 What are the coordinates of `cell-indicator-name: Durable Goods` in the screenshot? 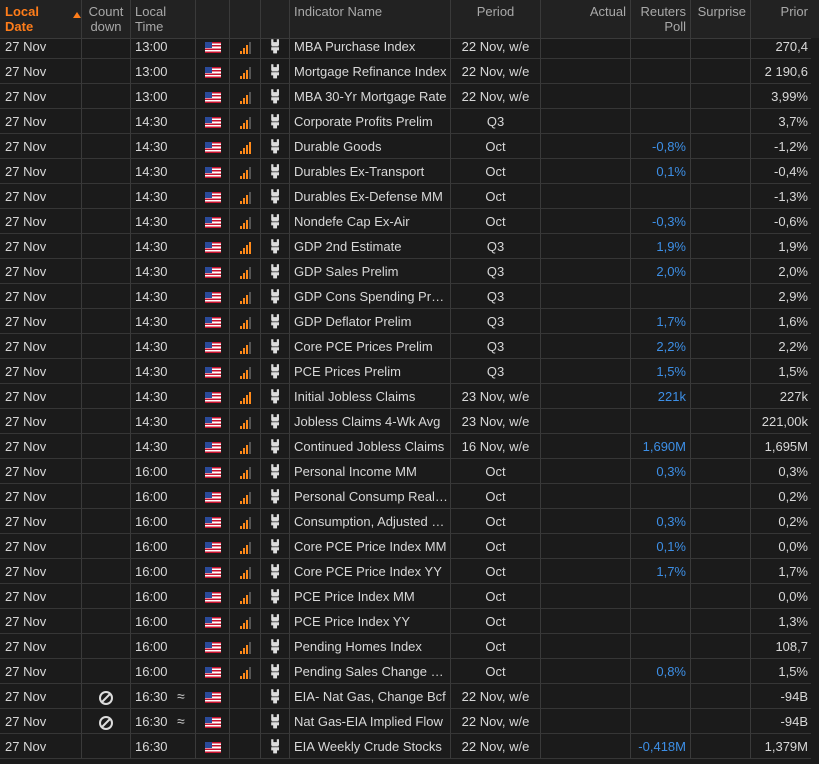 It's located at (370, 146).